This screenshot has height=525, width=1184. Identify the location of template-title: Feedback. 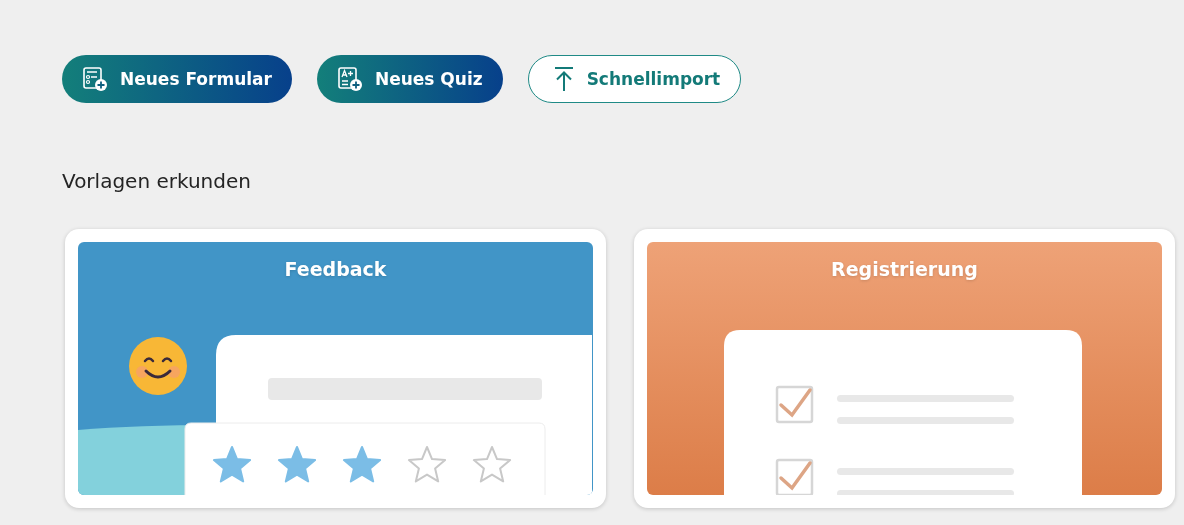
(335, 268).